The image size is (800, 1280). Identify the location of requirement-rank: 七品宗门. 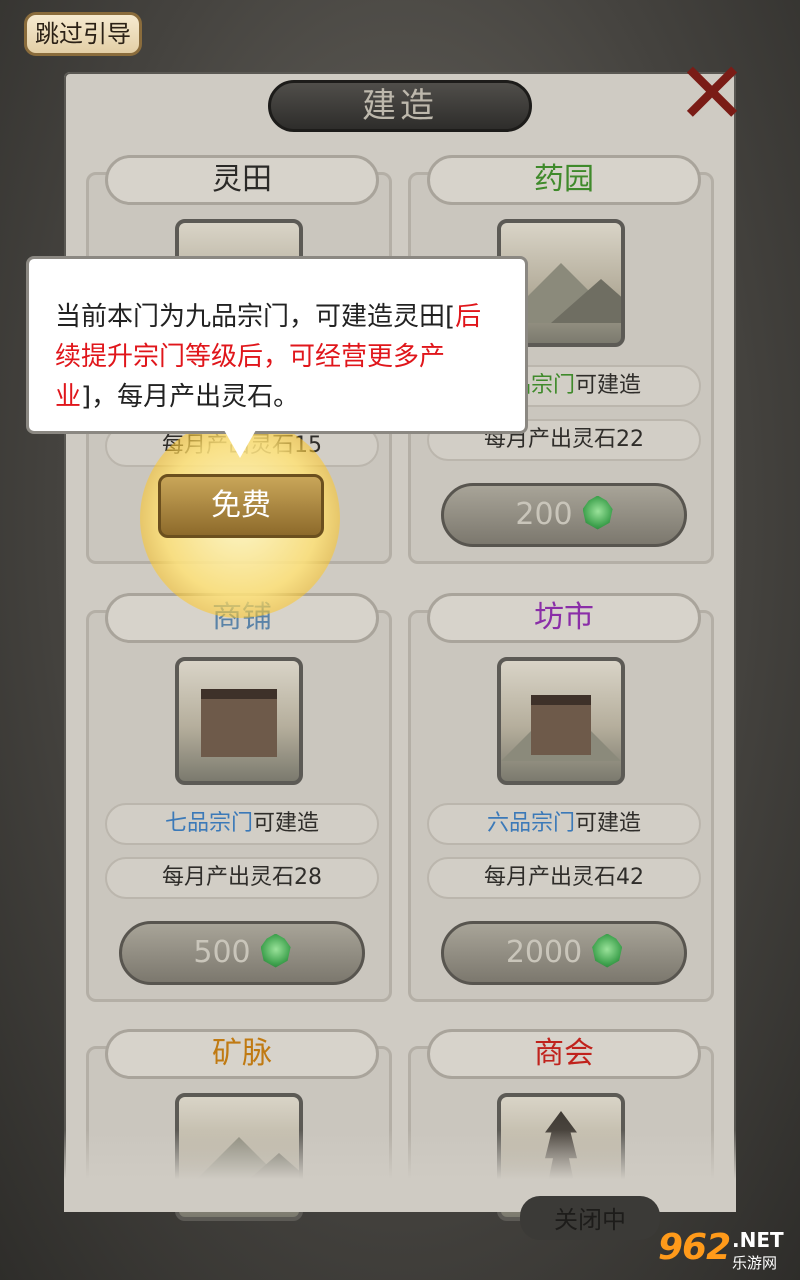
(208, 823).